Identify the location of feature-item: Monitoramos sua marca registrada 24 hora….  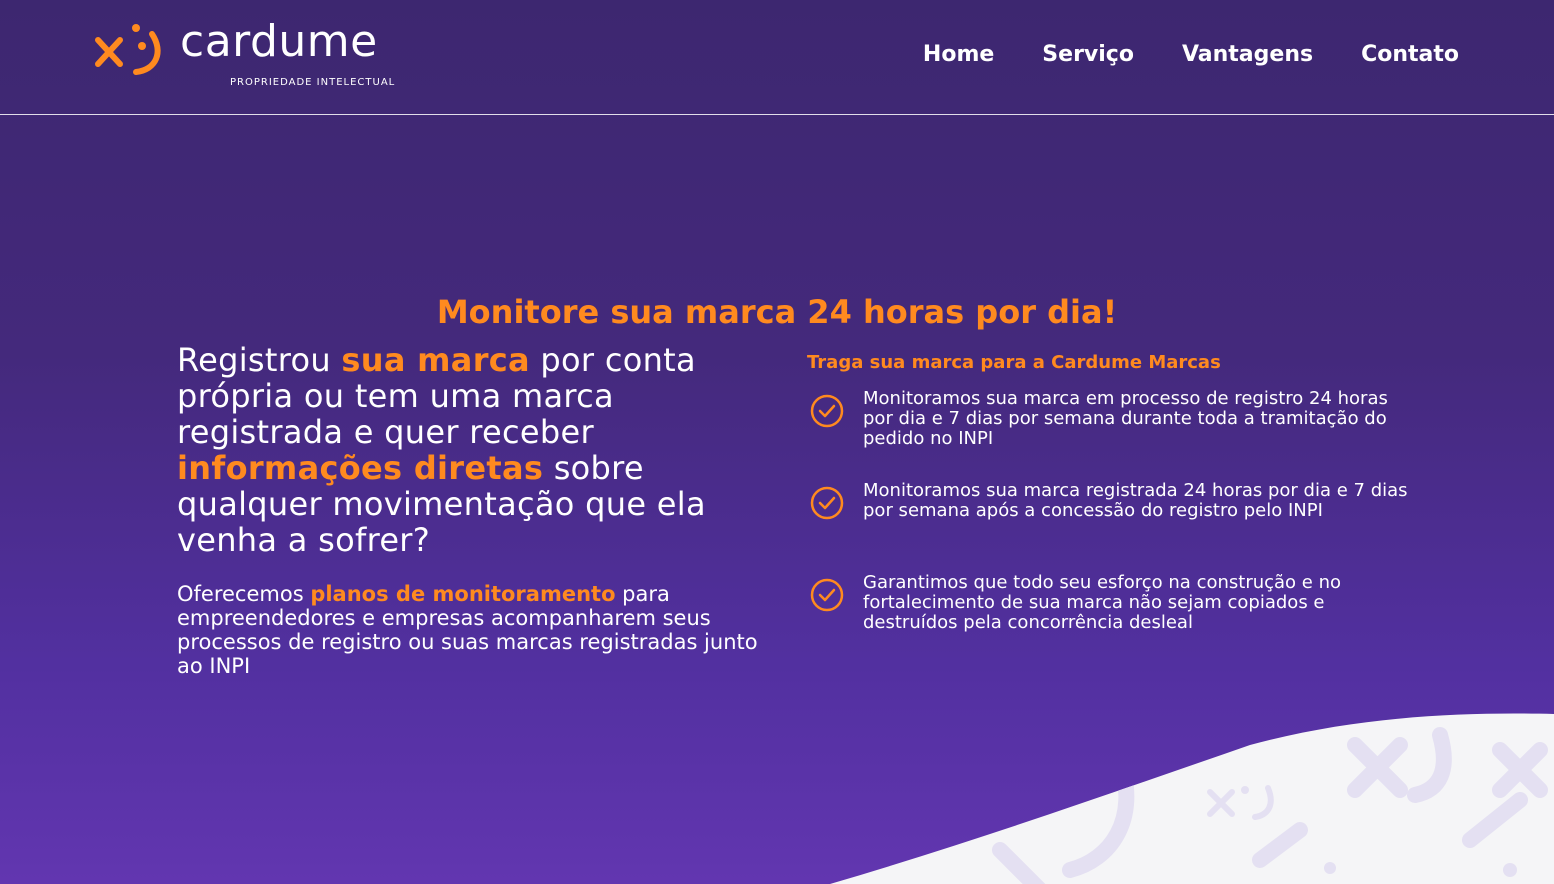
(1112, 527).